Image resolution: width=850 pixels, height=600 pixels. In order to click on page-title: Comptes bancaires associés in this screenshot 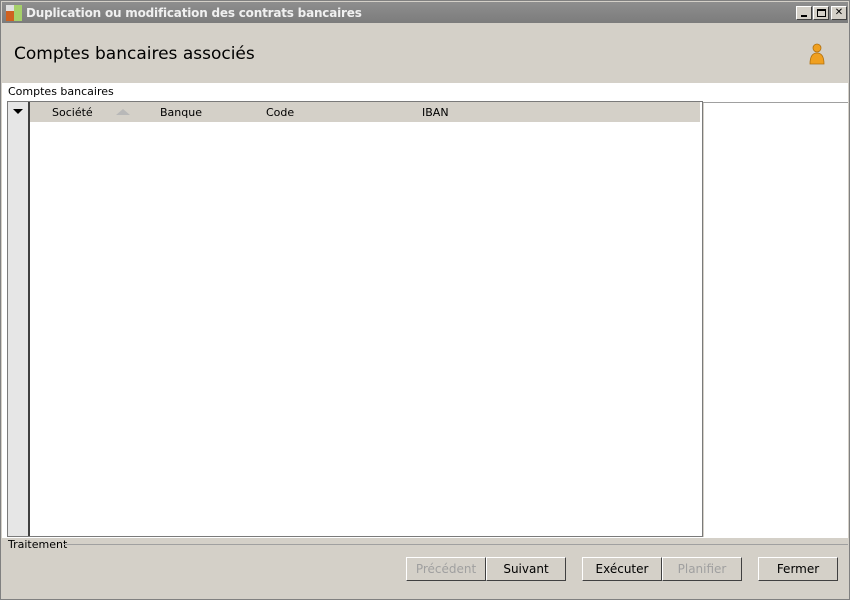, I will do `click(134, 54)`.